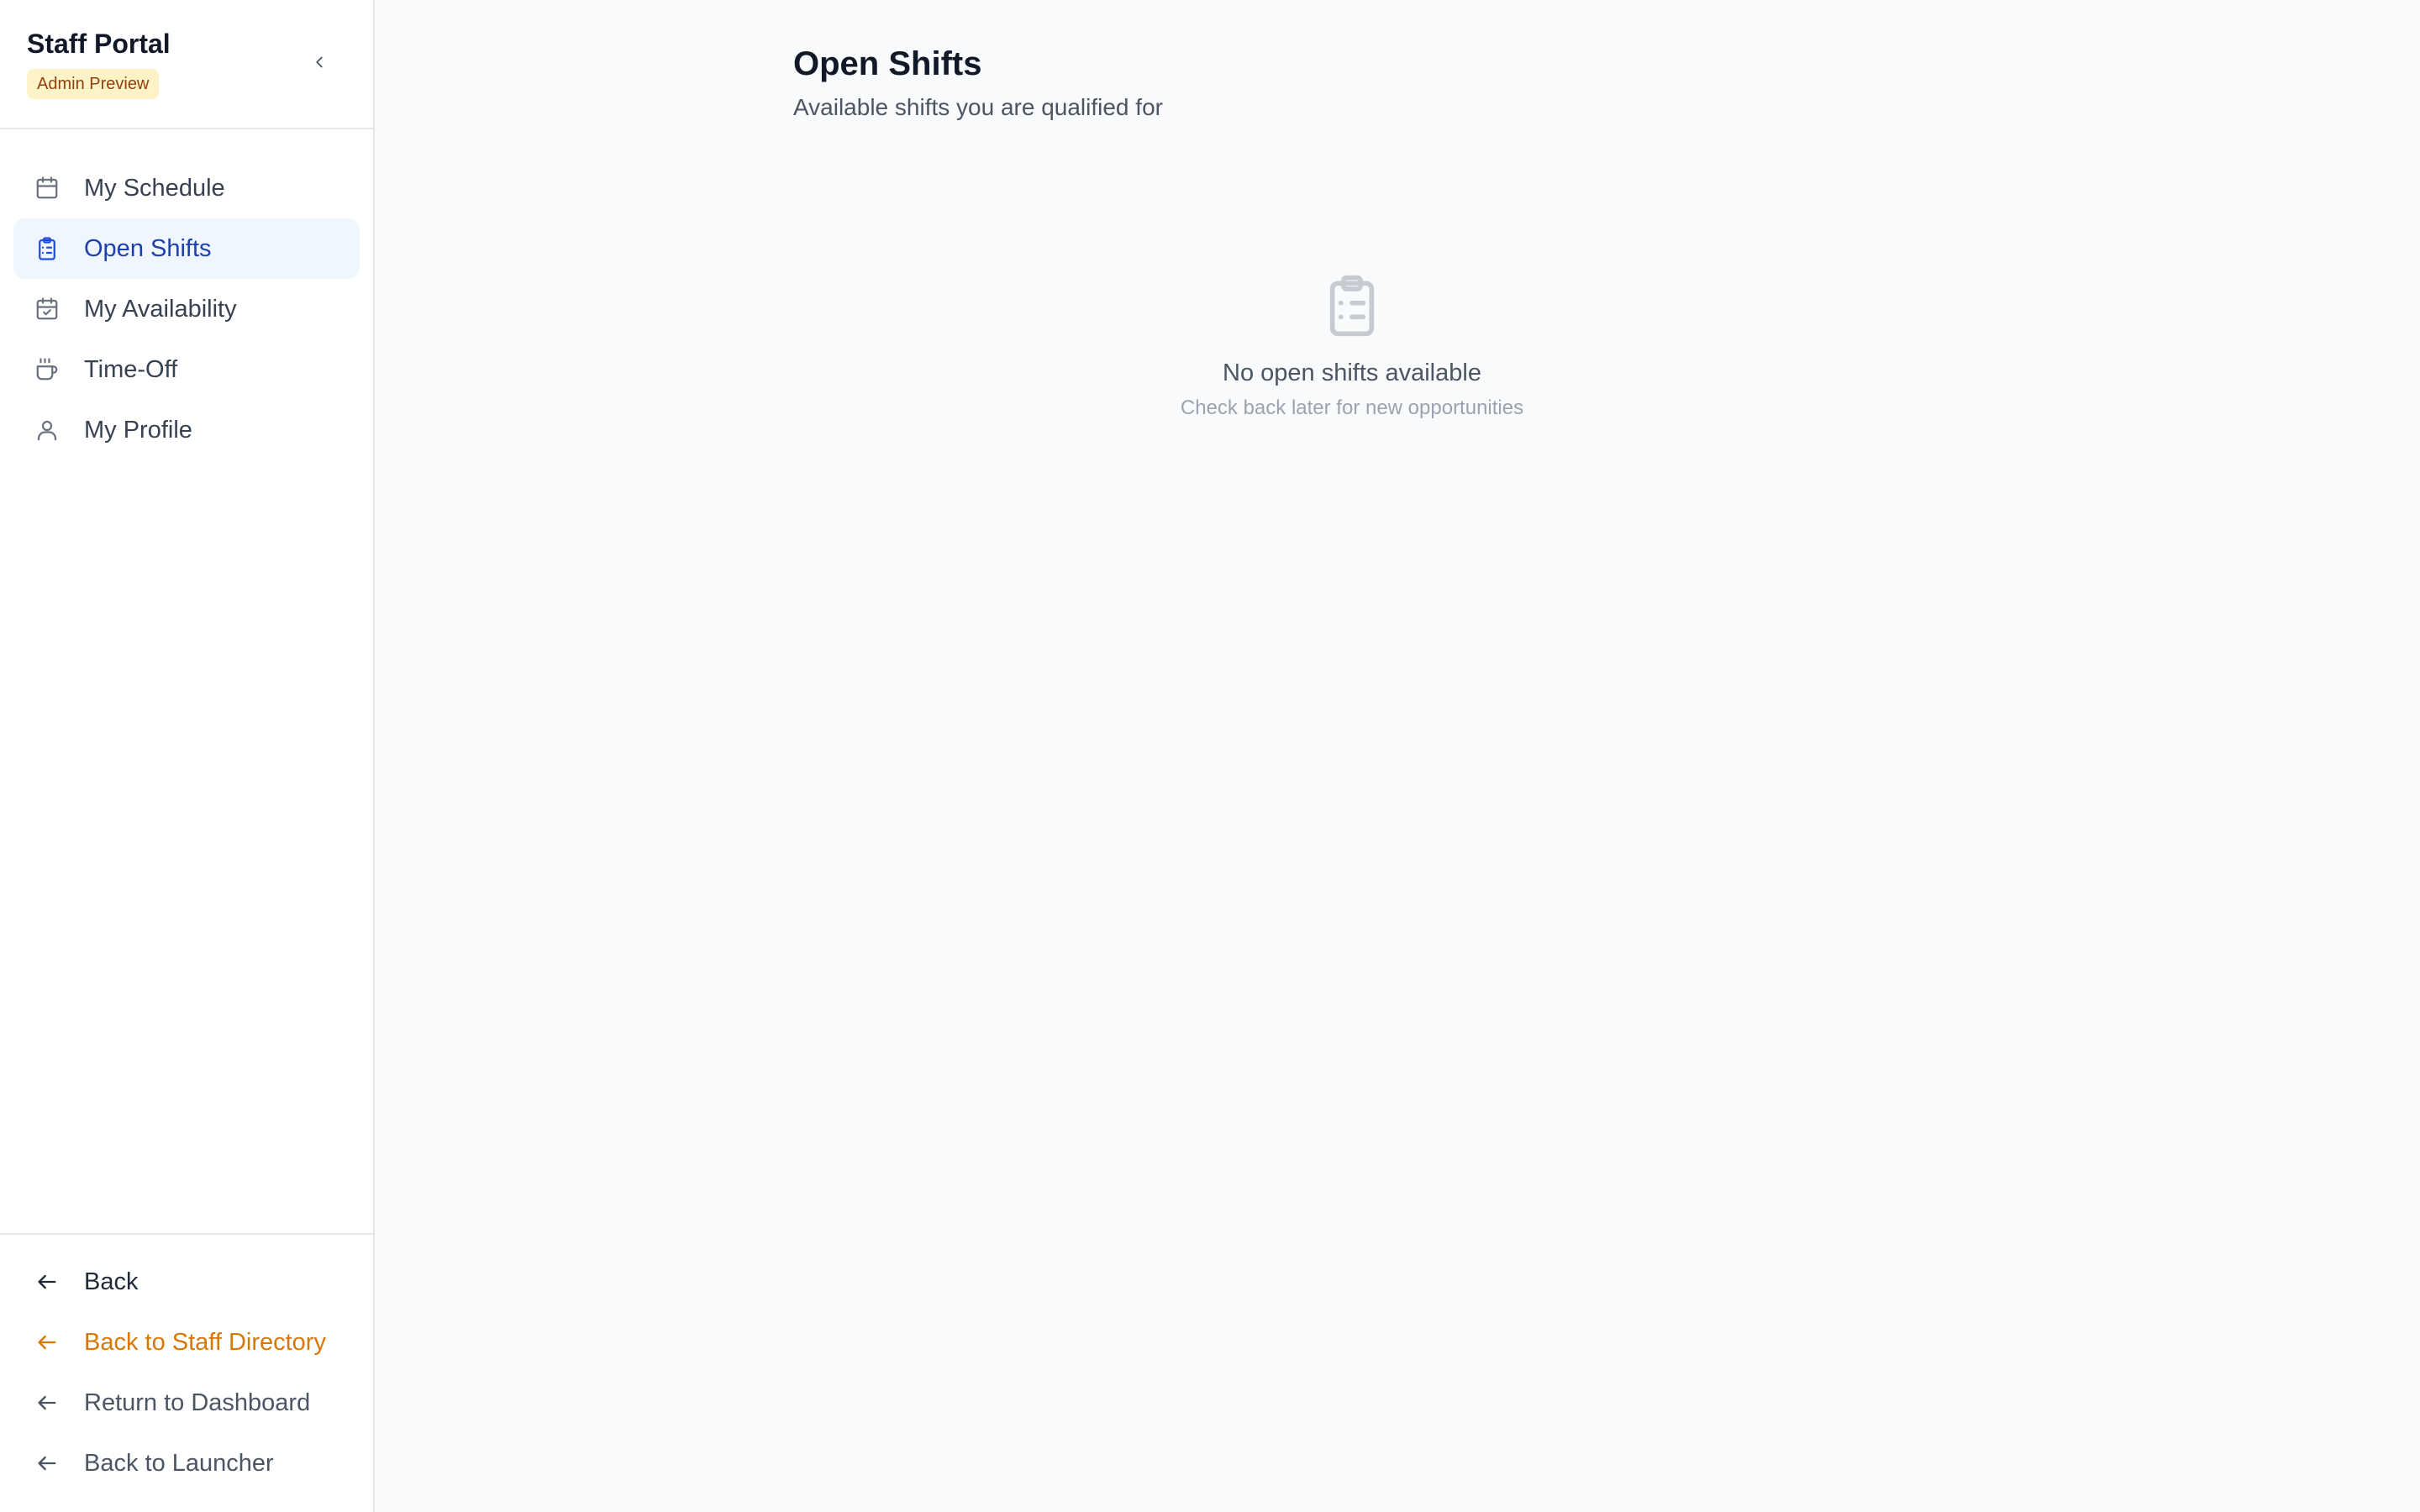 This screenshot has width=2420, height=1512. Describe the element at coordinates (187, 64) in the screenshot. I see `sidebar-header: Staff Portal Admin Preview` at that location.